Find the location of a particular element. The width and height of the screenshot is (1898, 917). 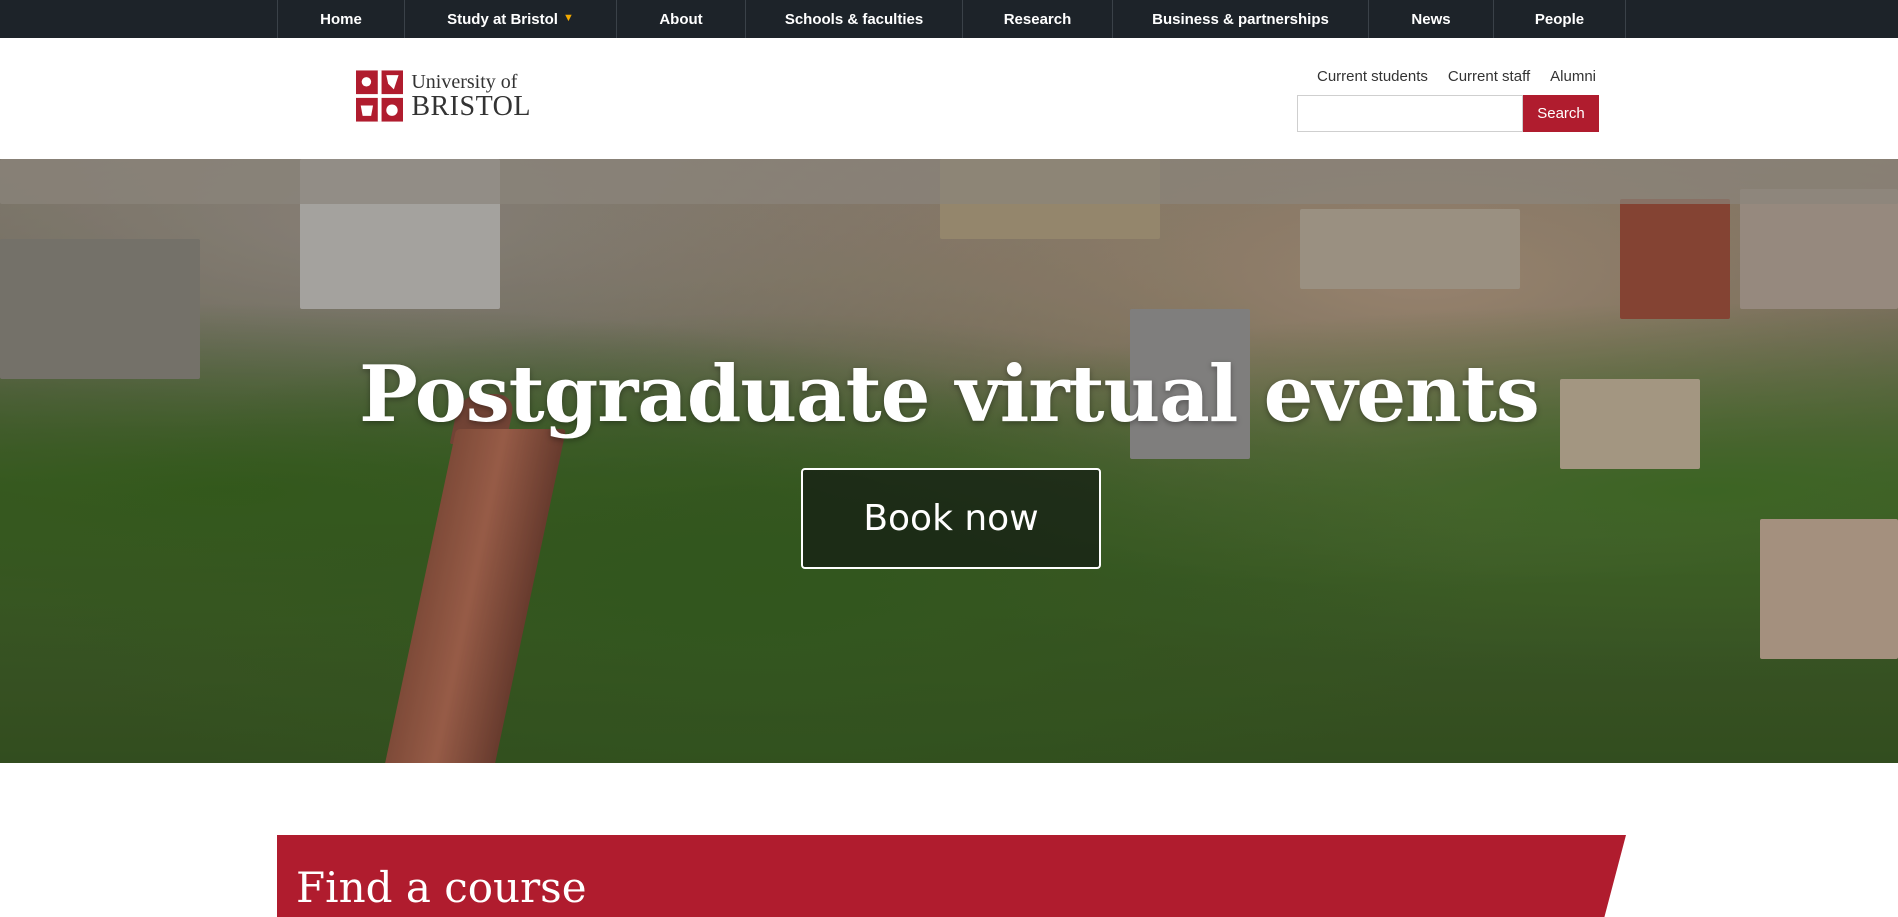

chevron-down-icon: ▼ is located at coordinates (568, 18).